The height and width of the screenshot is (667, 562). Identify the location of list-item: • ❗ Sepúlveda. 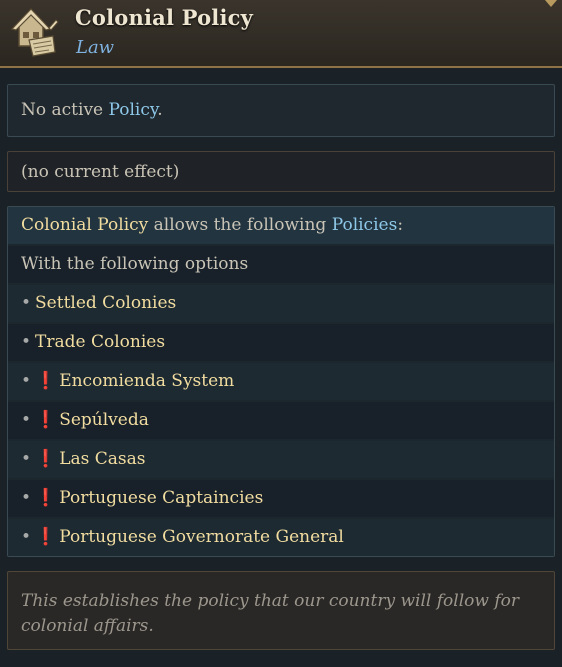
(281, 420).